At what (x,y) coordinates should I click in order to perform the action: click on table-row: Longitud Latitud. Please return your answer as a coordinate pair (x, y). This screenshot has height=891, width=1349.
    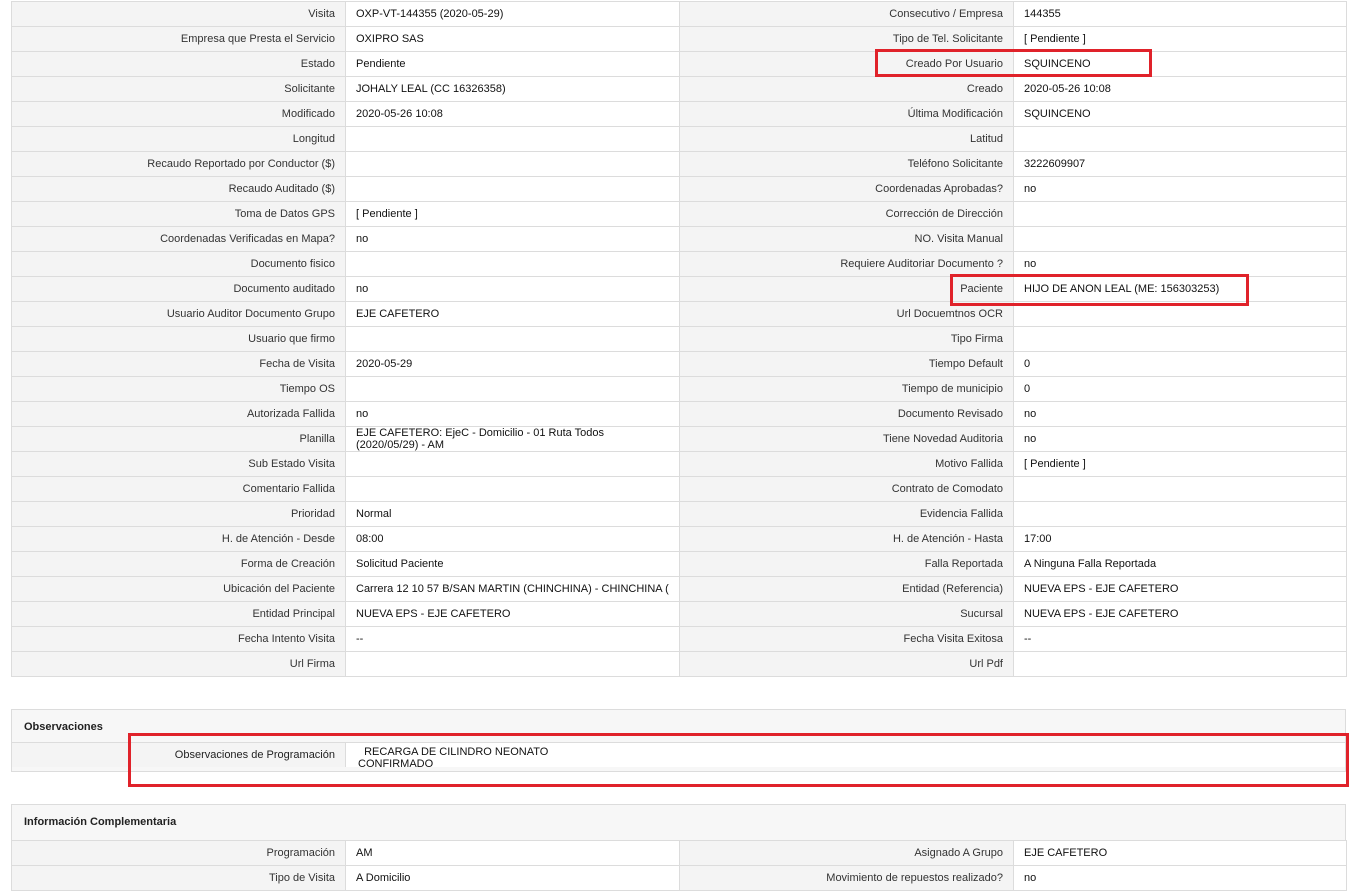
    Looking at the image, I should click on (679, 139).